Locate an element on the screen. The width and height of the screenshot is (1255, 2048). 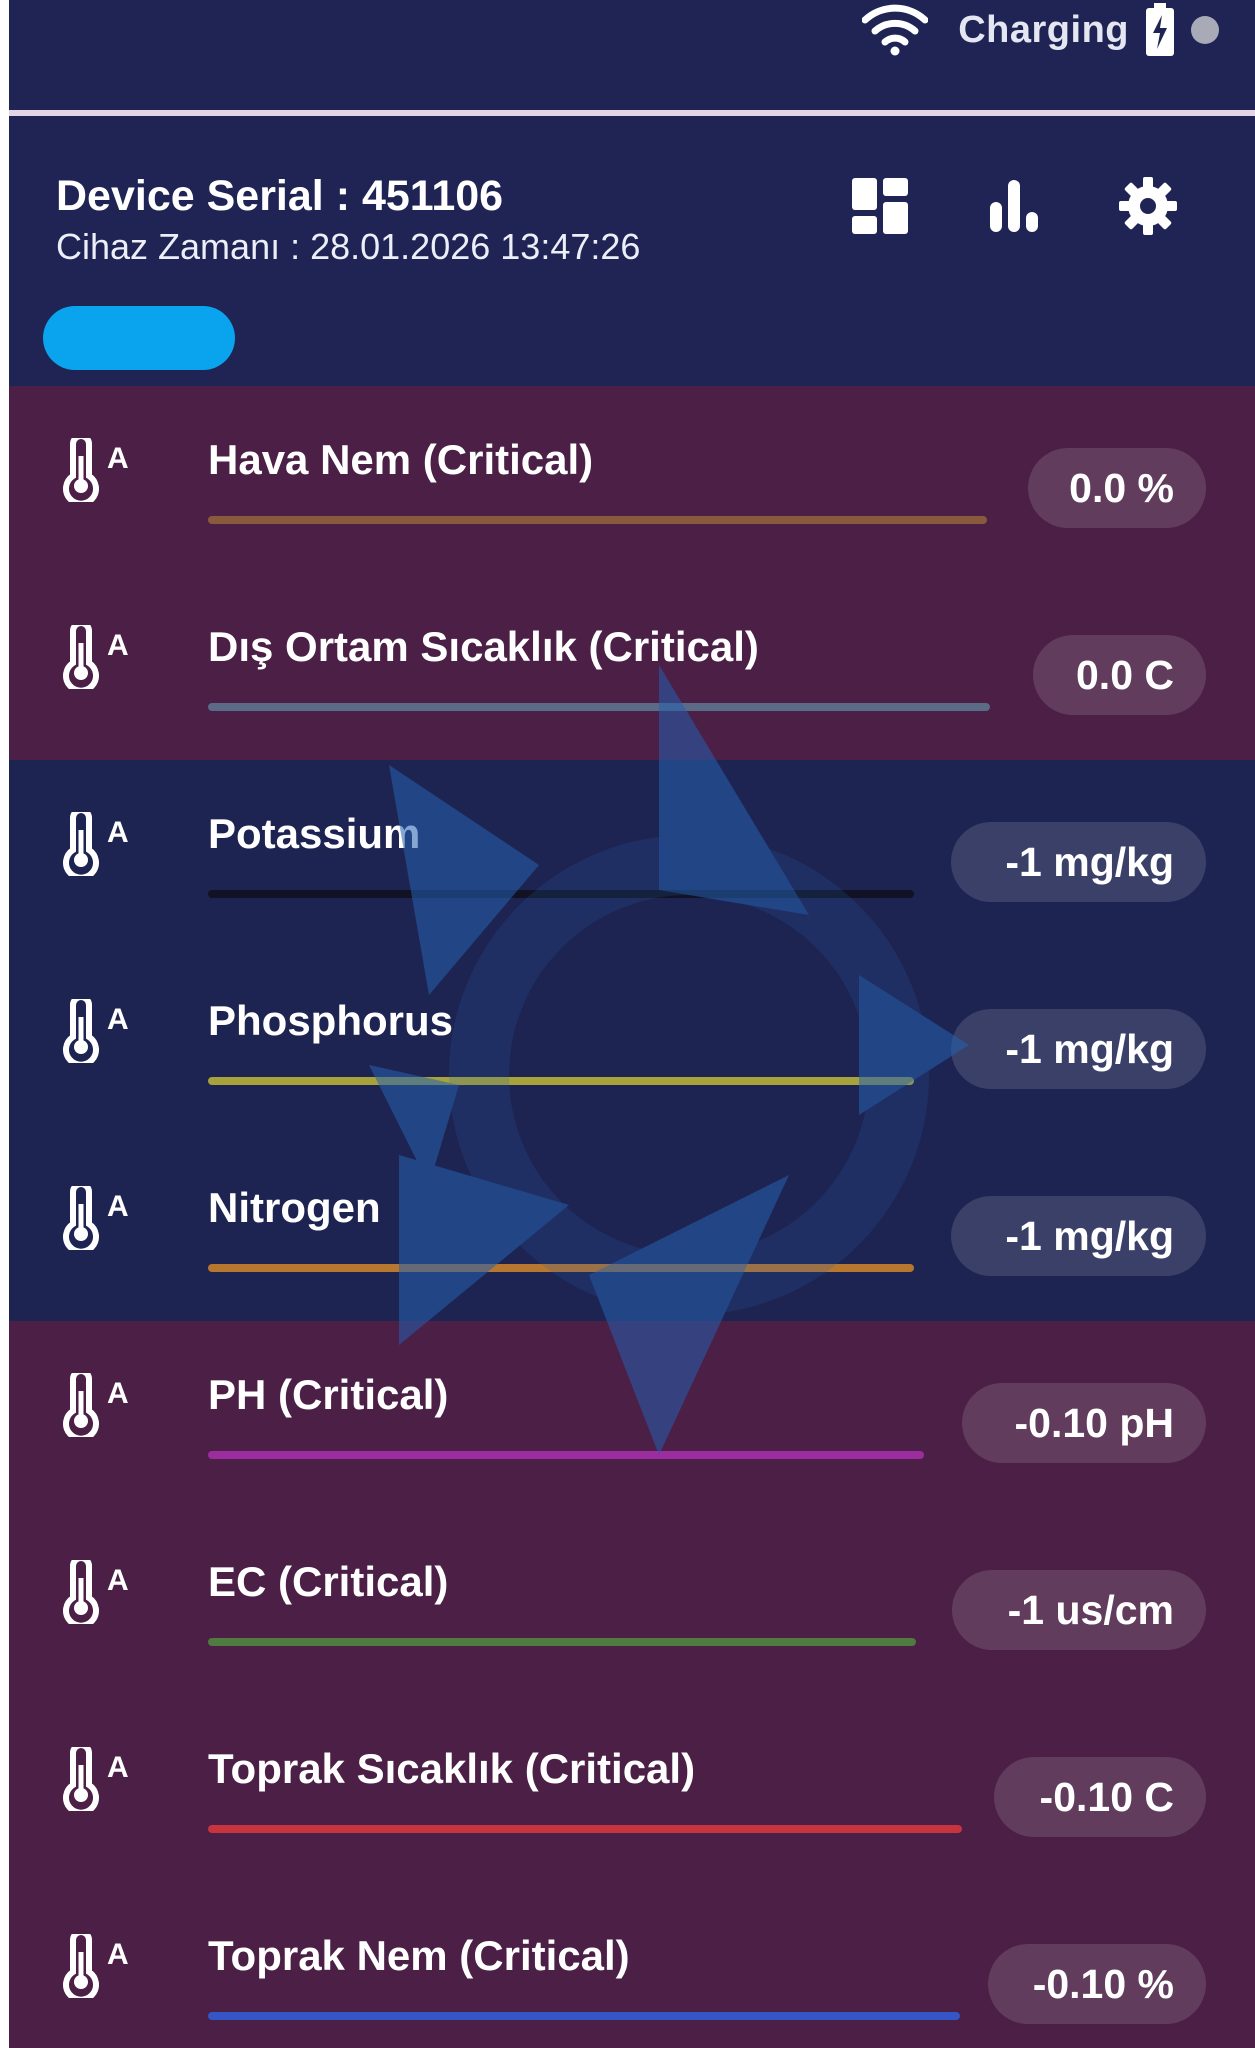
sensor-label: Nitrogen is located at coordinates (294, 1207).